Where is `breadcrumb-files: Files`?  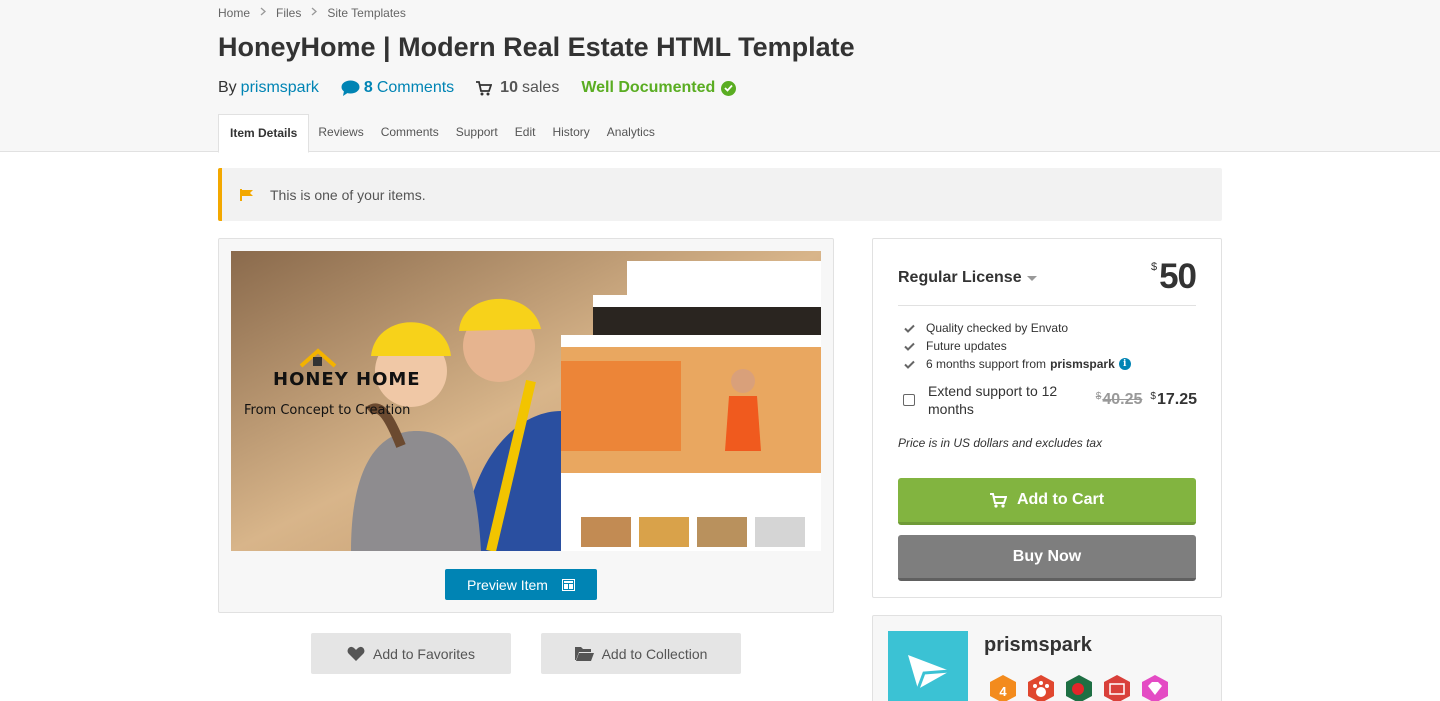
breadcrumb-files: Files is located at coordinates (288, 13).